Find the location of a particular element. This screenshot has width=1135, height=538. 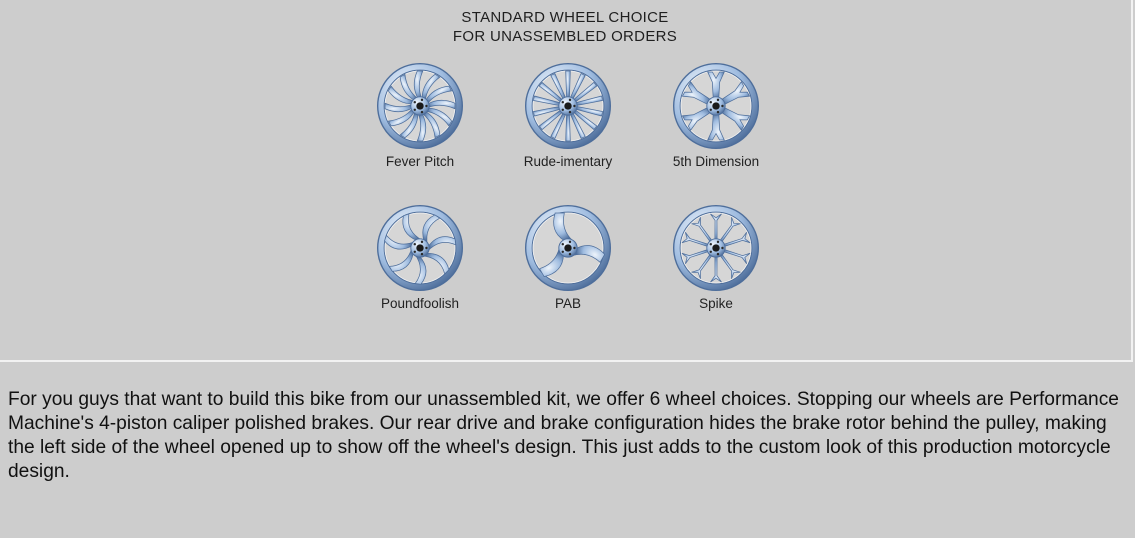

panel-title-line-2: FOR UNASSEMBLED ORDERS is located at coordinates (565, 36).